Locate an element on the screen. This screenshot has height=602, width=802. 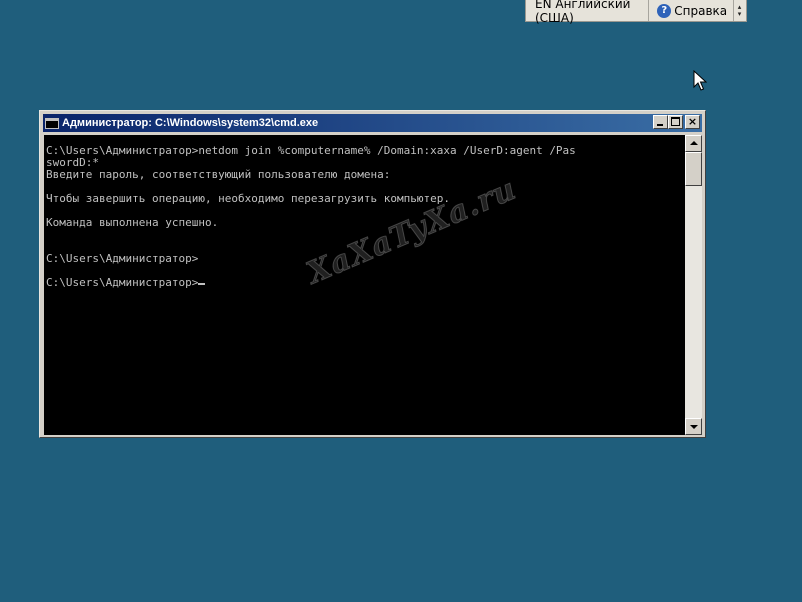
help-label: Справка is located at coordinates (701, 10).